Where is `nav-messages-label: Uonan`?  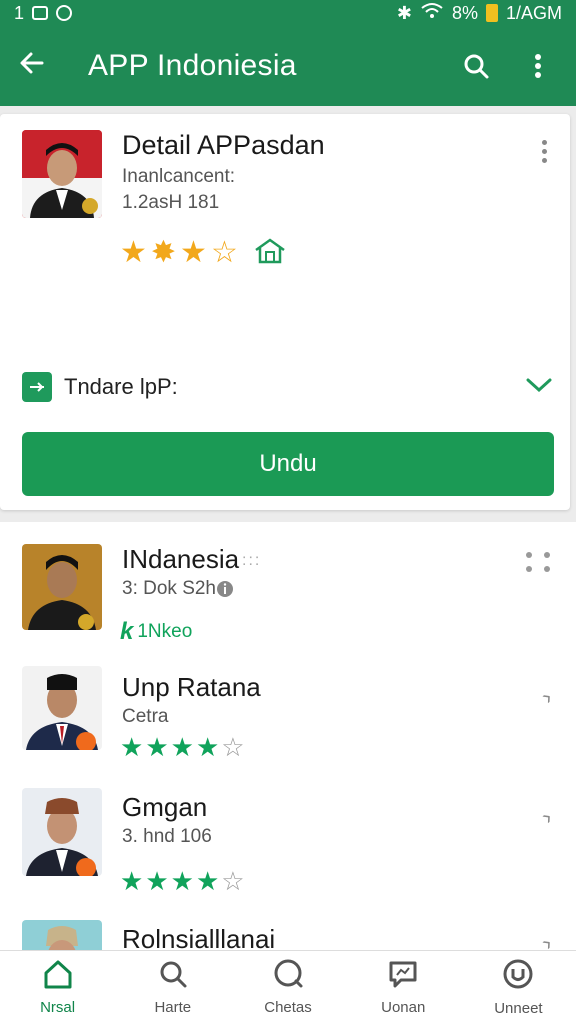 nav-messages-label: Uonan is located at coordinates (403, 1007).